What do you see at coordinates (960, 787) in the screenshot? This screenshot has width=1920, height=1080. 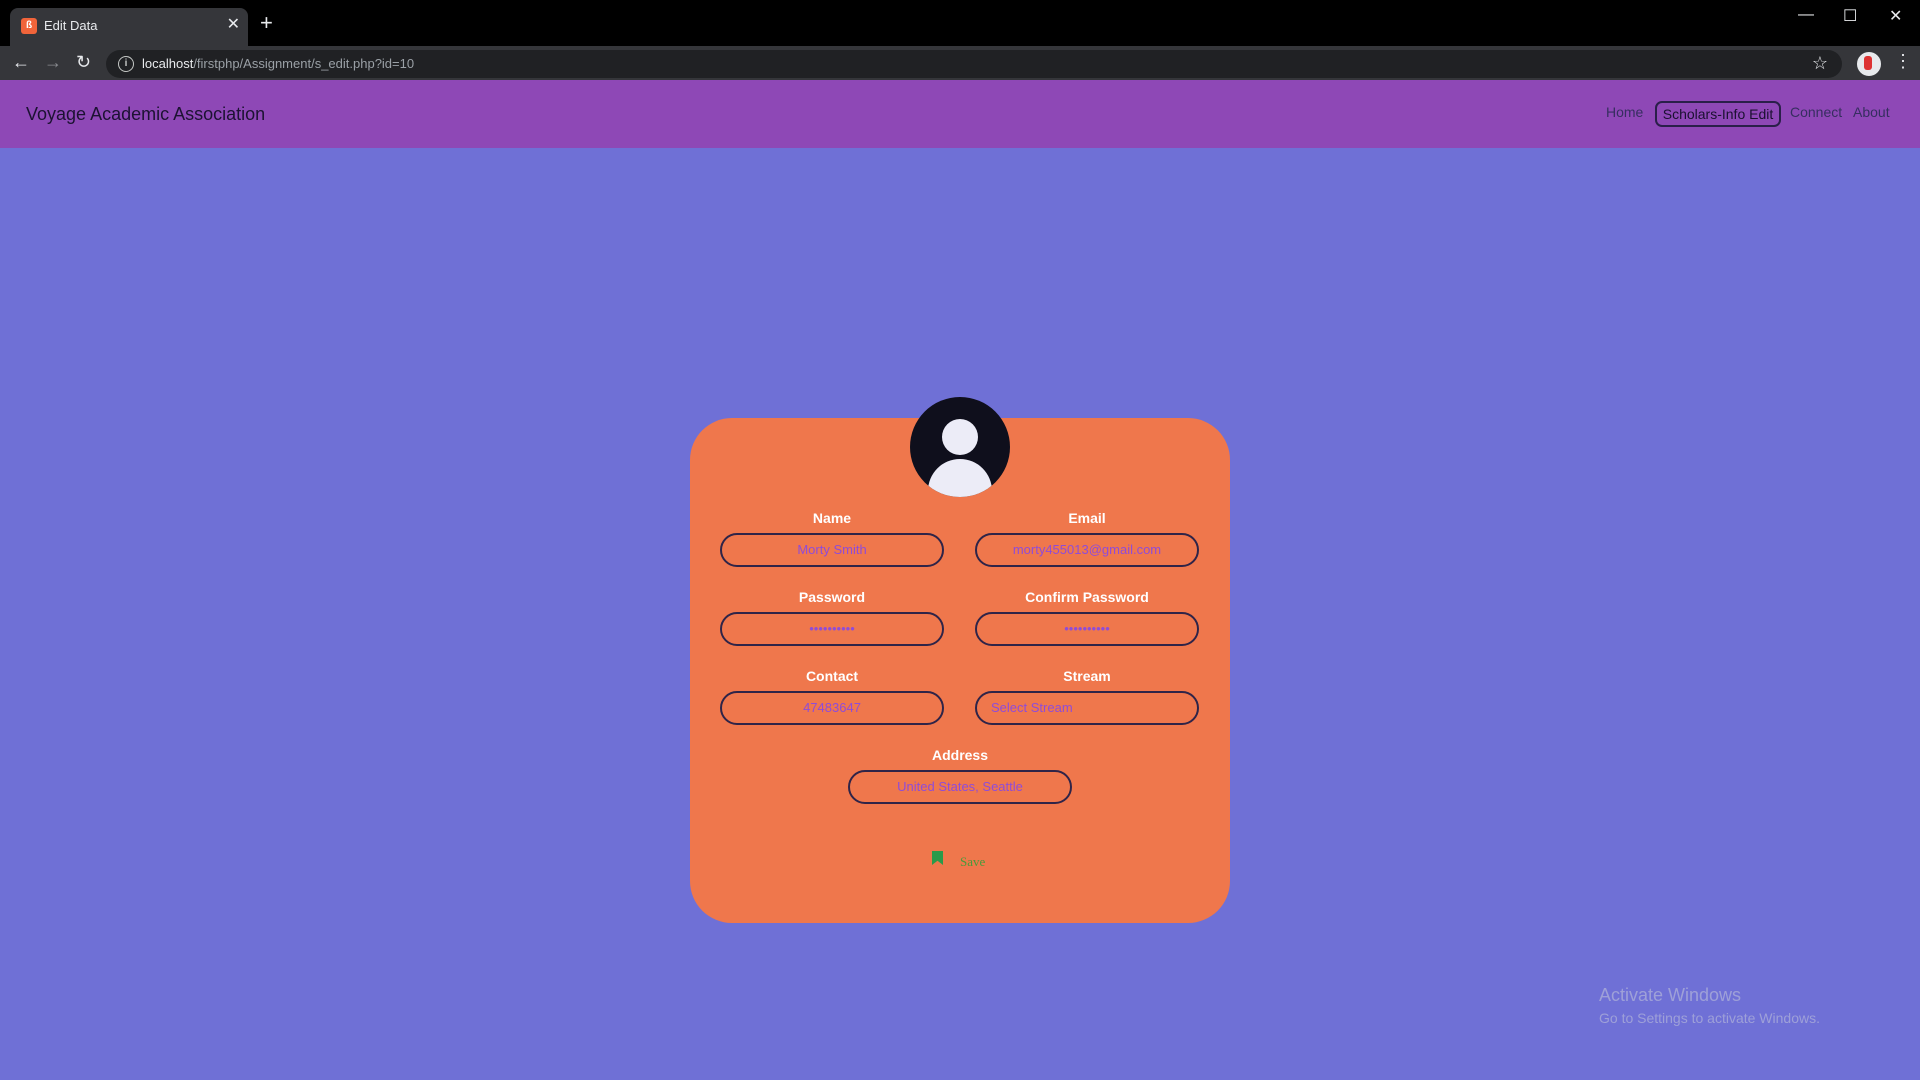 I see `address-input: United States, Seattle` at bounding box center [960, 787].